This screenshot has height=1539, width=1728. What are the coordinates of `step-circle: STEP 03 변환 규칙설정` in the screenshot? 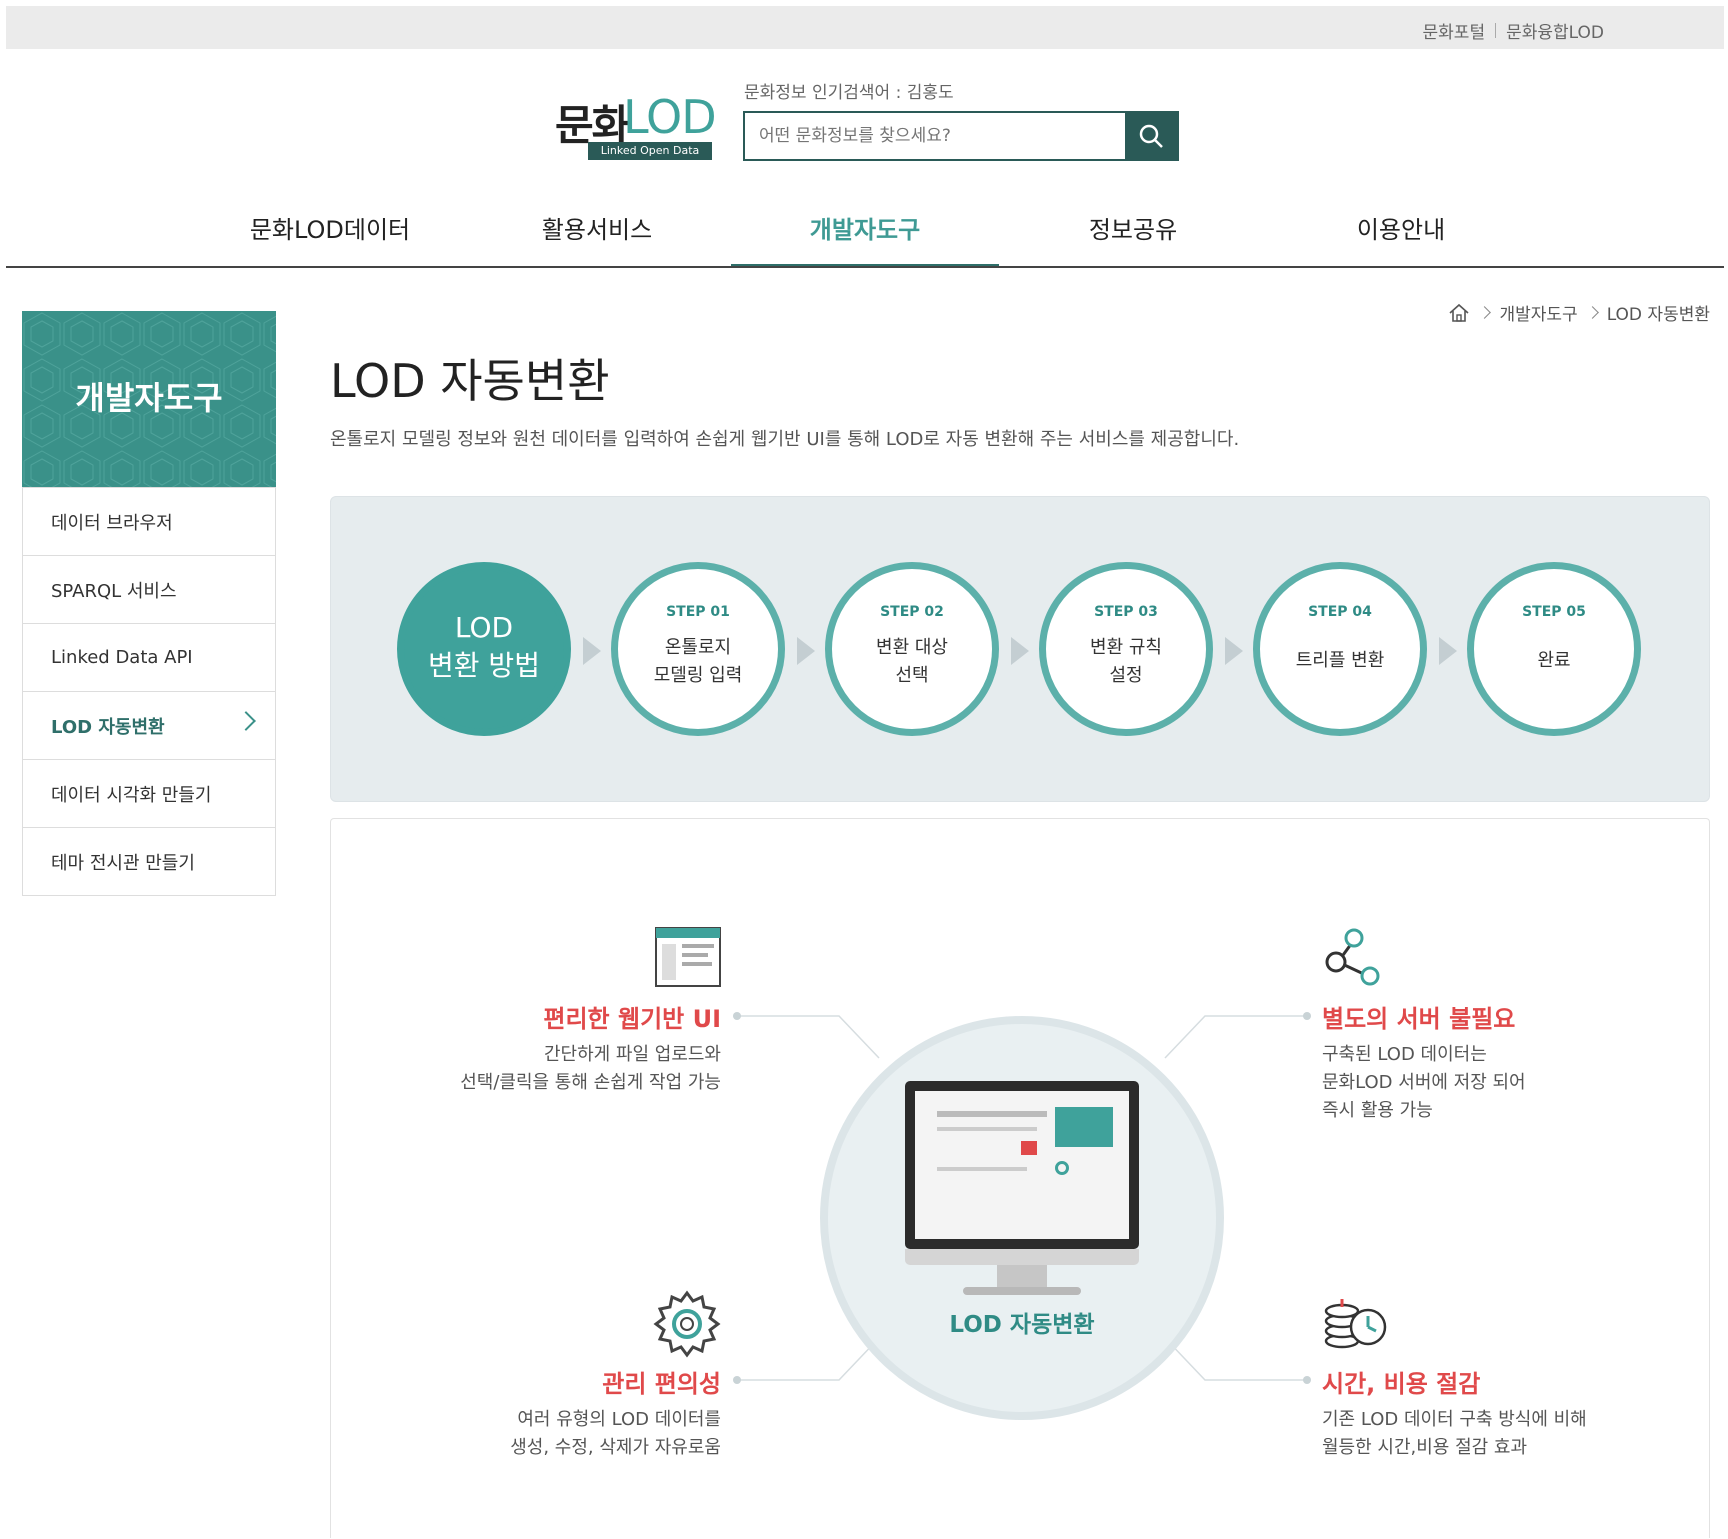 It's located at (1126, 649).